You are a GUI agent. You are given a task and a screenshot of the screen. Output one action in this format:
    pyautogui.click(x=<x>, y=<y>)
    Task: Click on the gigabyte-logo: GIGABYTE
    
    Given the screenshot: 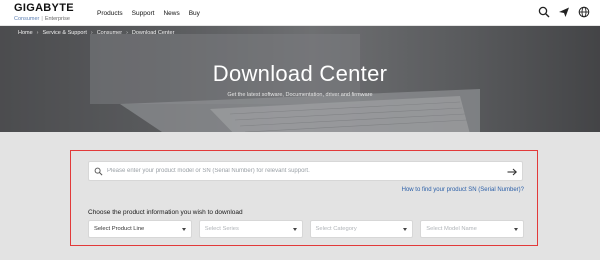 What is the action you would take?
    pyautogui.click(x=54, y=8)
    